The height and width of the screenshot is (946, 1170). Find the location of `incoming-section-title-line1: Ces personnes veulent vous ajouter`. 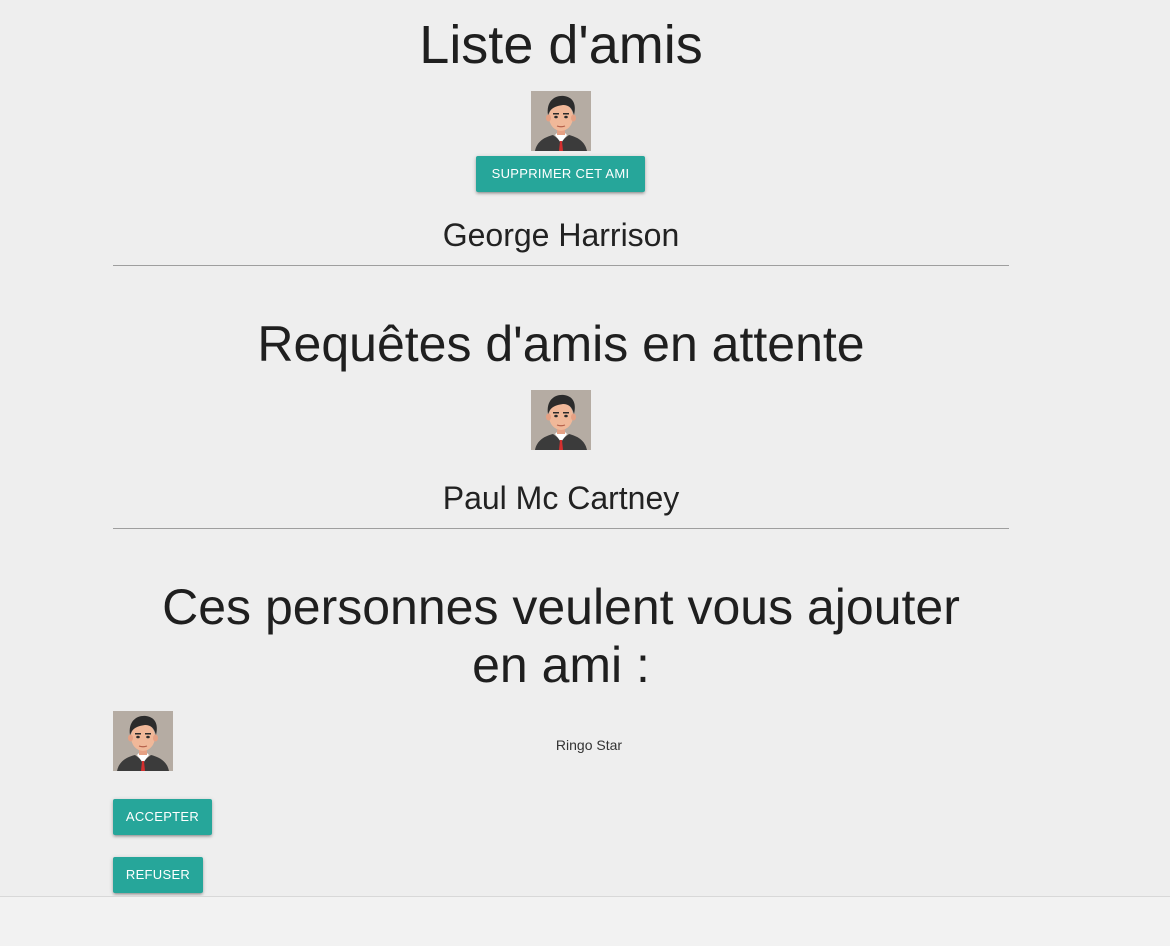

incoming-section-title-line1: Ces personnes veulent vous ajouter is located at coordinates (561, 607).